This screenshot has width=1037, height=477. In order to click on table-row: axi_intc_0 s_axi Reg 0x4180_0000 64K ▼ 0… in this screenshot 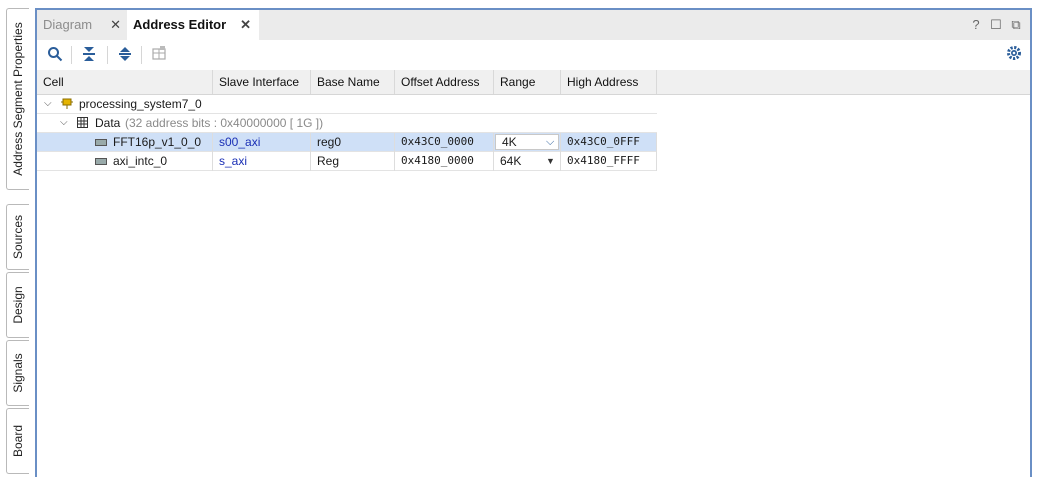, I will do `click(347, 161)`.